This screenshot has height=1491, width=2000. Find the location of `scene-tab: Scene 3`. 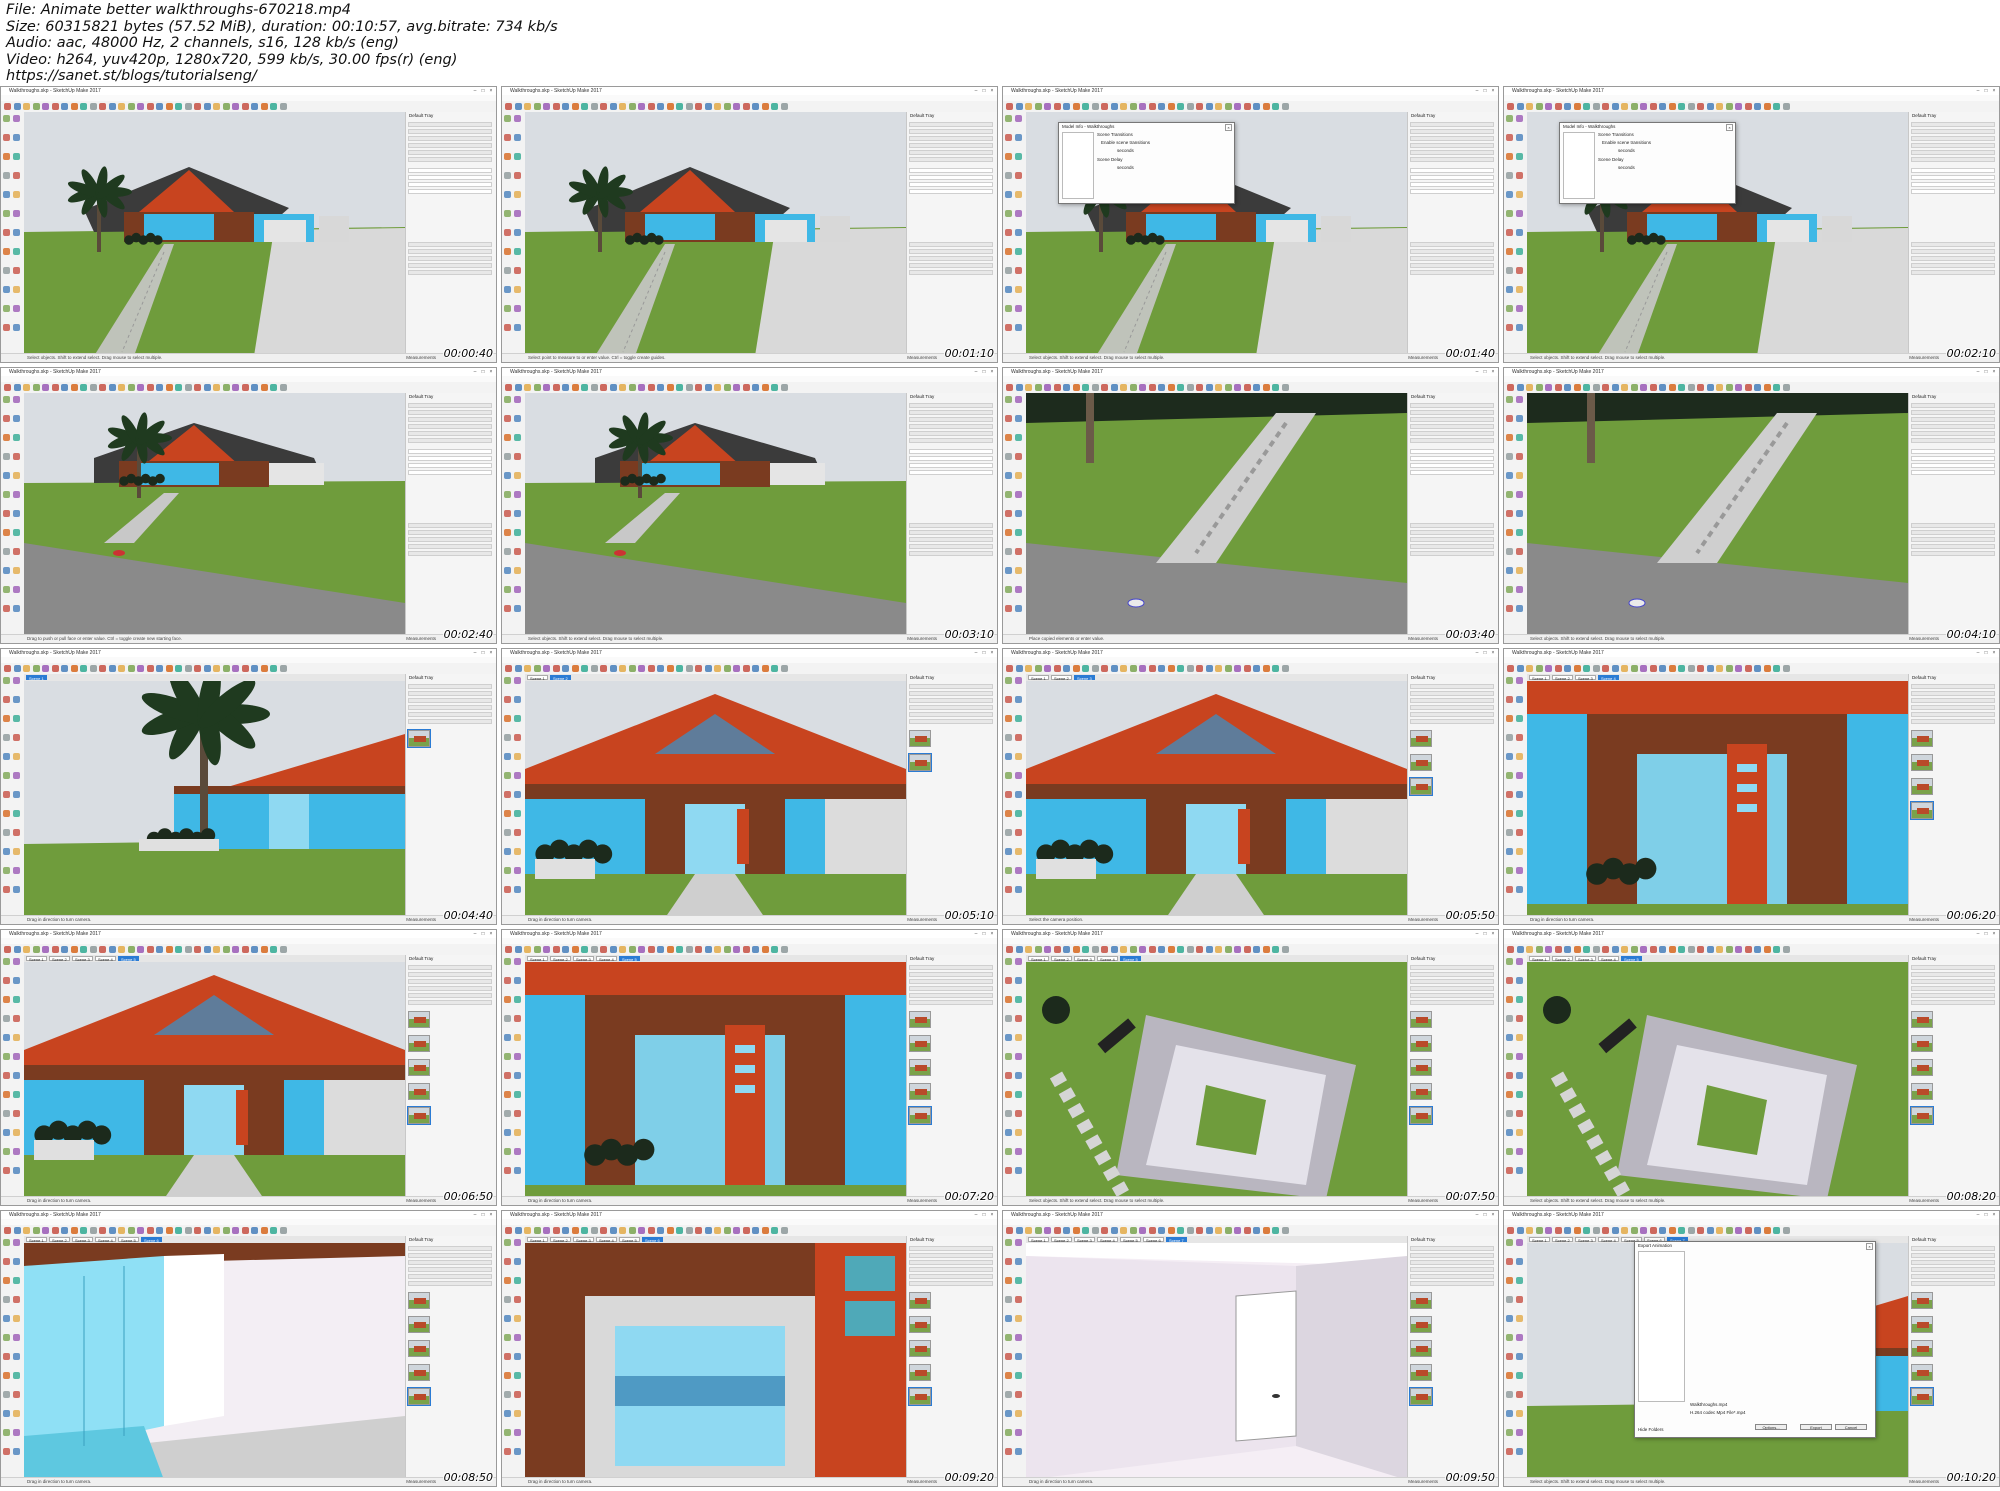

scene-tab: Scene 3 is located at coordinates (1084, 678).